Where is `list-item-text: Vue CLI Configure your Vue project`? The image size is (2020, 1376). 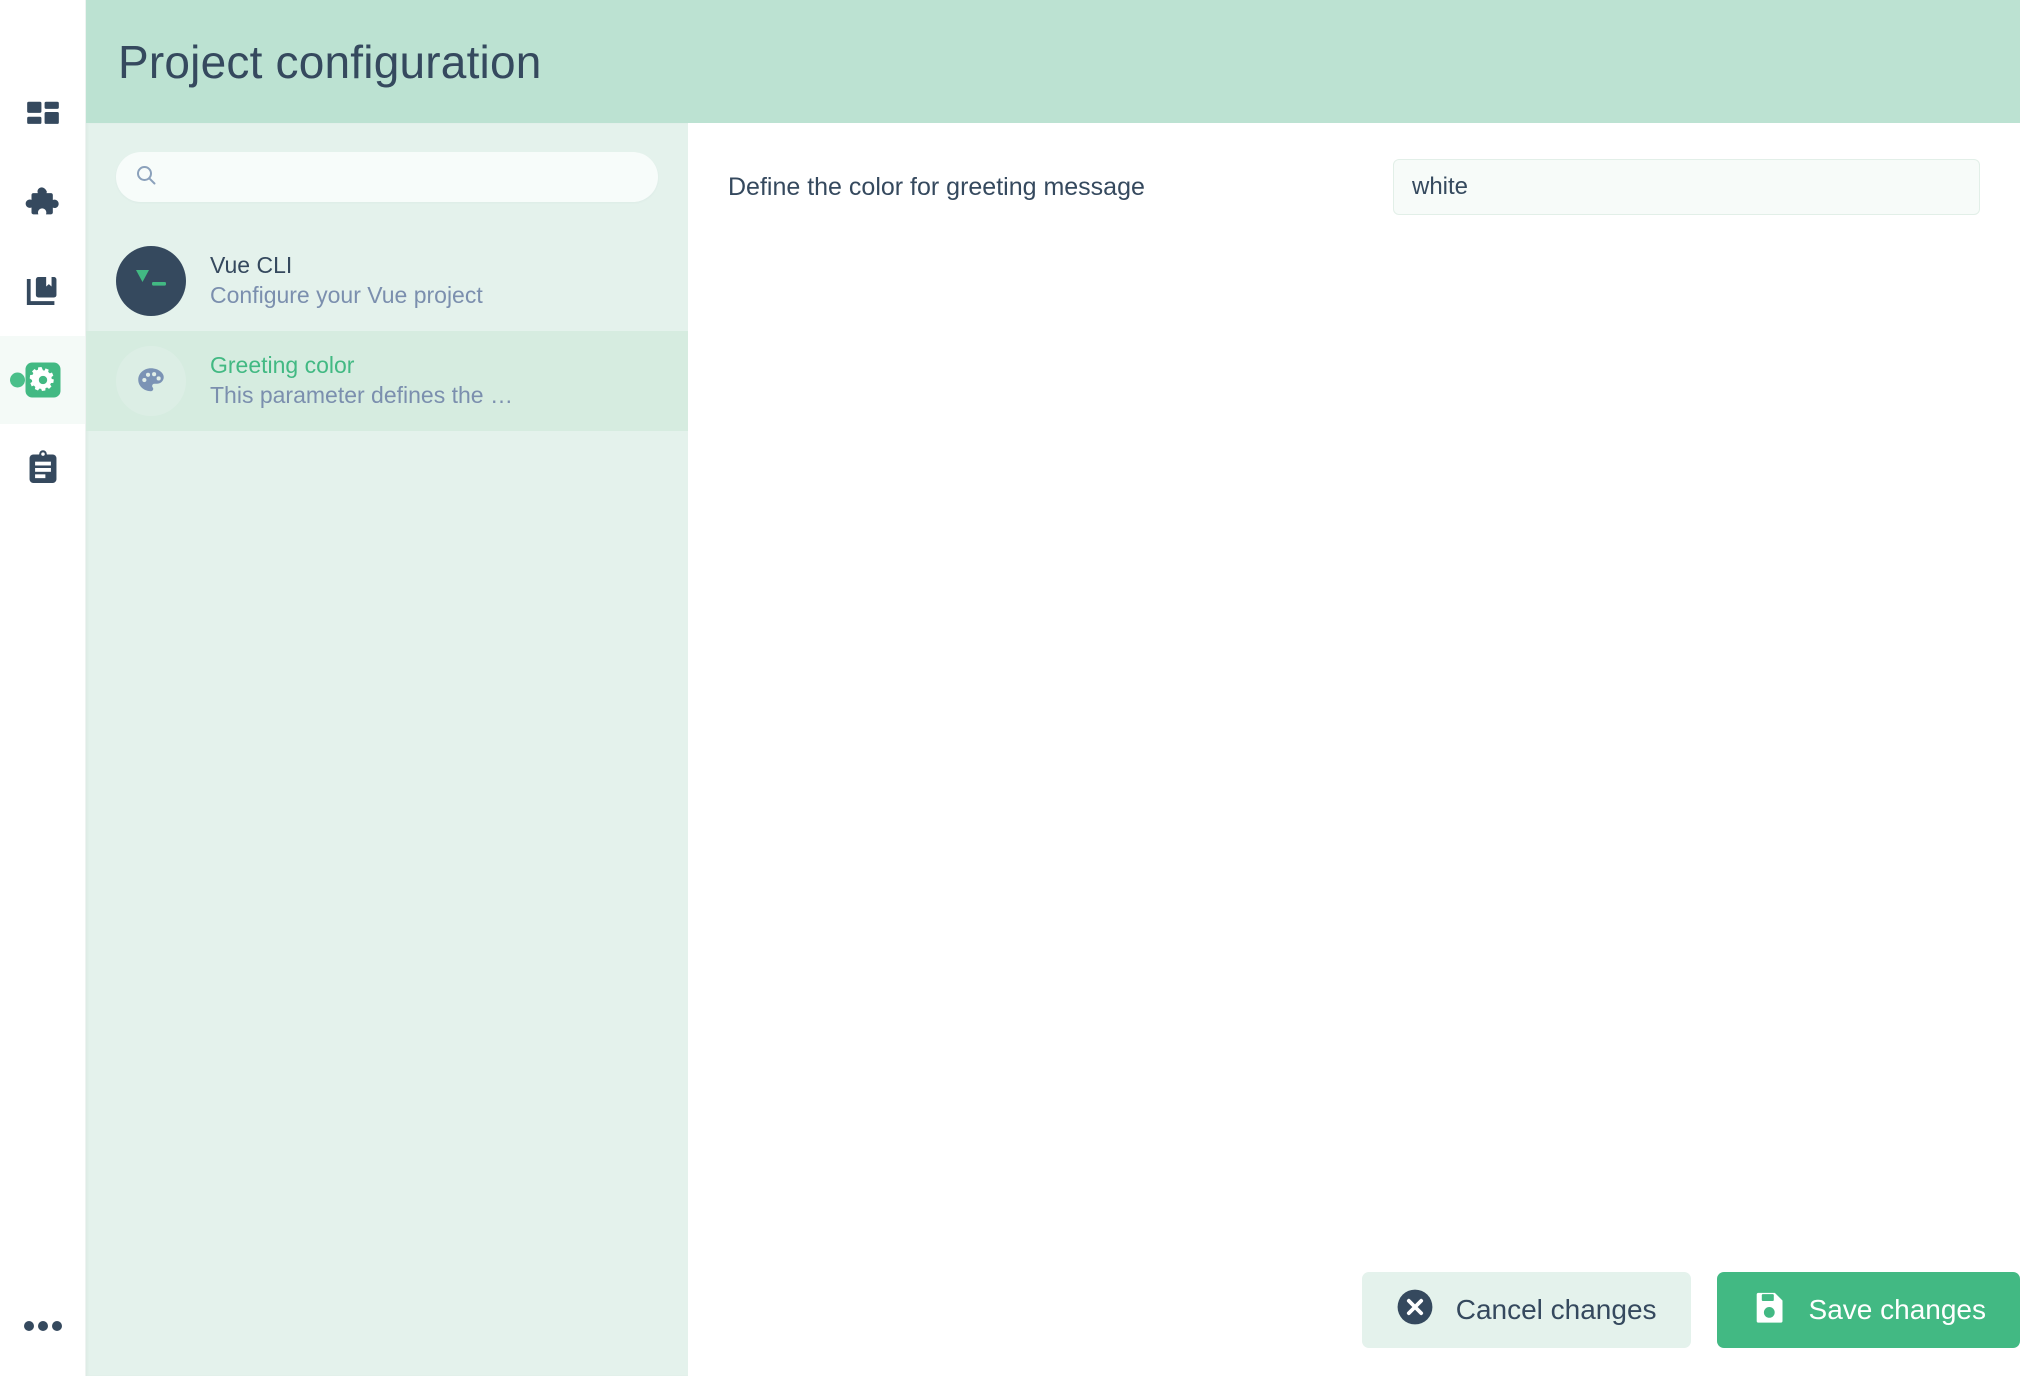 list-item-text: Vue CLI Configure your Vue project is located at coordinates (346, 281).